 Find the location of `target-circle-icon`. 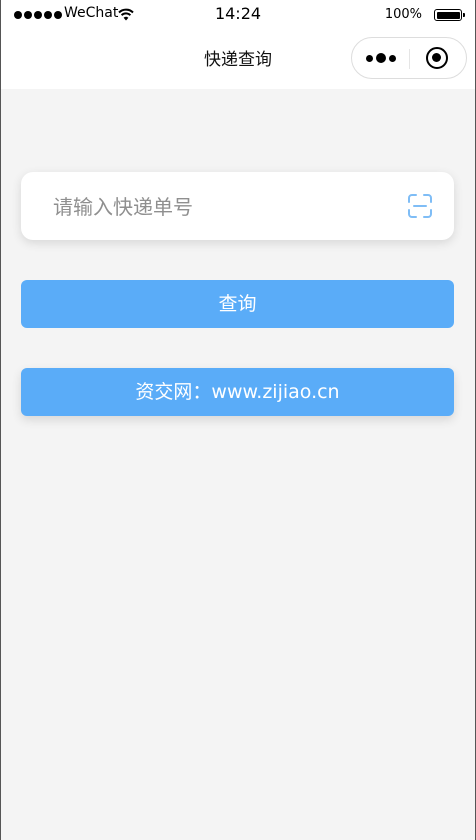

target-circle-icon is located at coordinates (437, 58).